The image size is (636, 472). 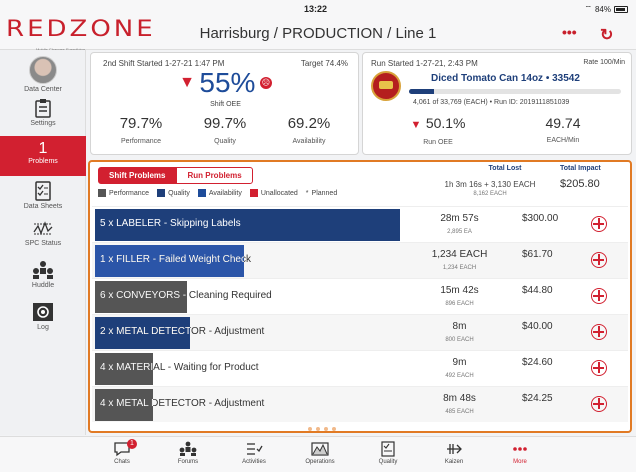 What do you see at coordinates (225, 104) in the screenshot?
I see `shift-oee-label: Shift OEE` at bounding box center [225, 104].